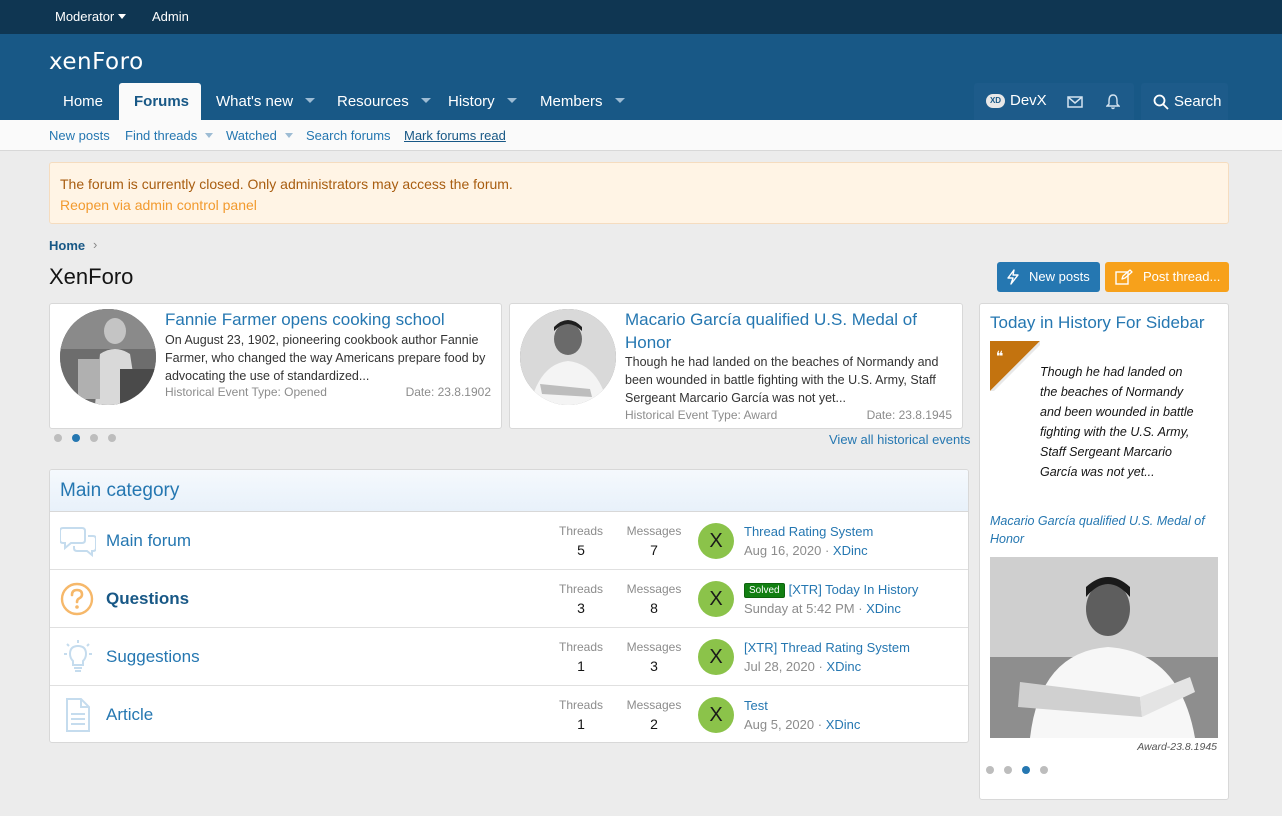 The height and width of the screenshot is (816, 1282). What do you see at coordinates (909, 415) in the screenshot?
I see `history-card-date: Date: 23.8.1945` at bounding box center [909, 415].